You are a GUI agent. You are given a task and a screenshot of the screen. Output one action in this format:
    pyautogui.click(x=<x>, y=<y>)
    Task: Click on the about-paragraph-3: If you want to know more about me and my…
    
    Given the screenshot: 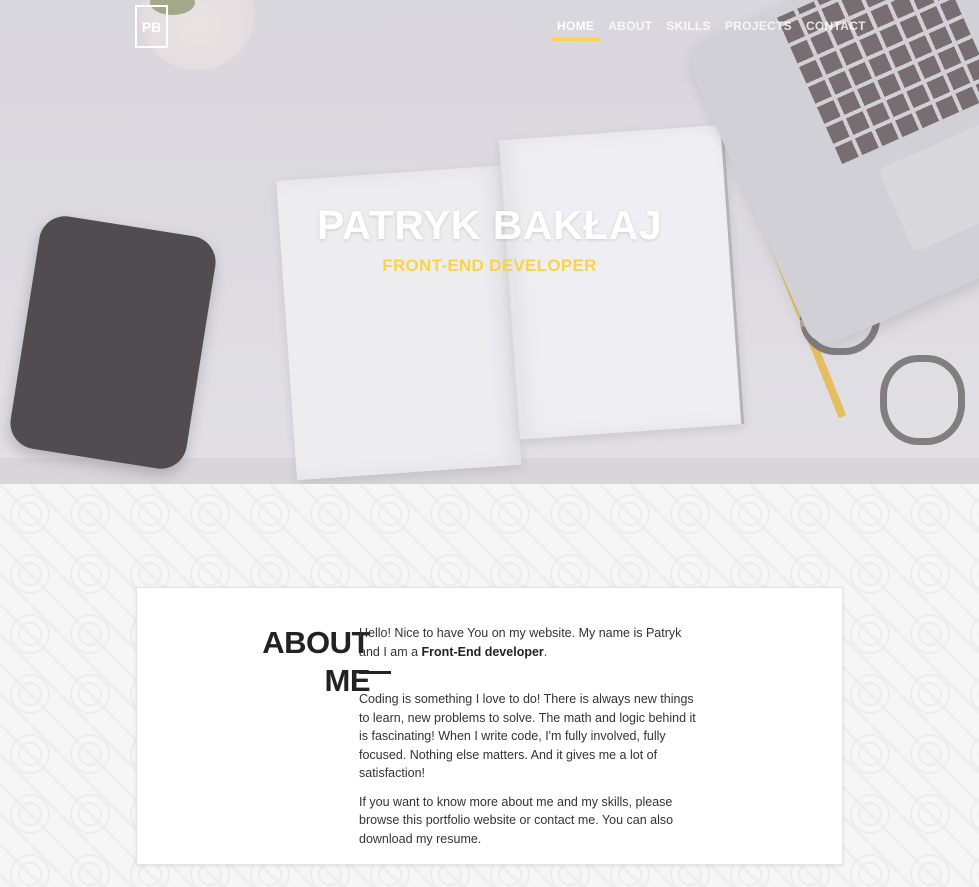 What is the action you would take?
    pyautogui.click(x=516, y=820)
    